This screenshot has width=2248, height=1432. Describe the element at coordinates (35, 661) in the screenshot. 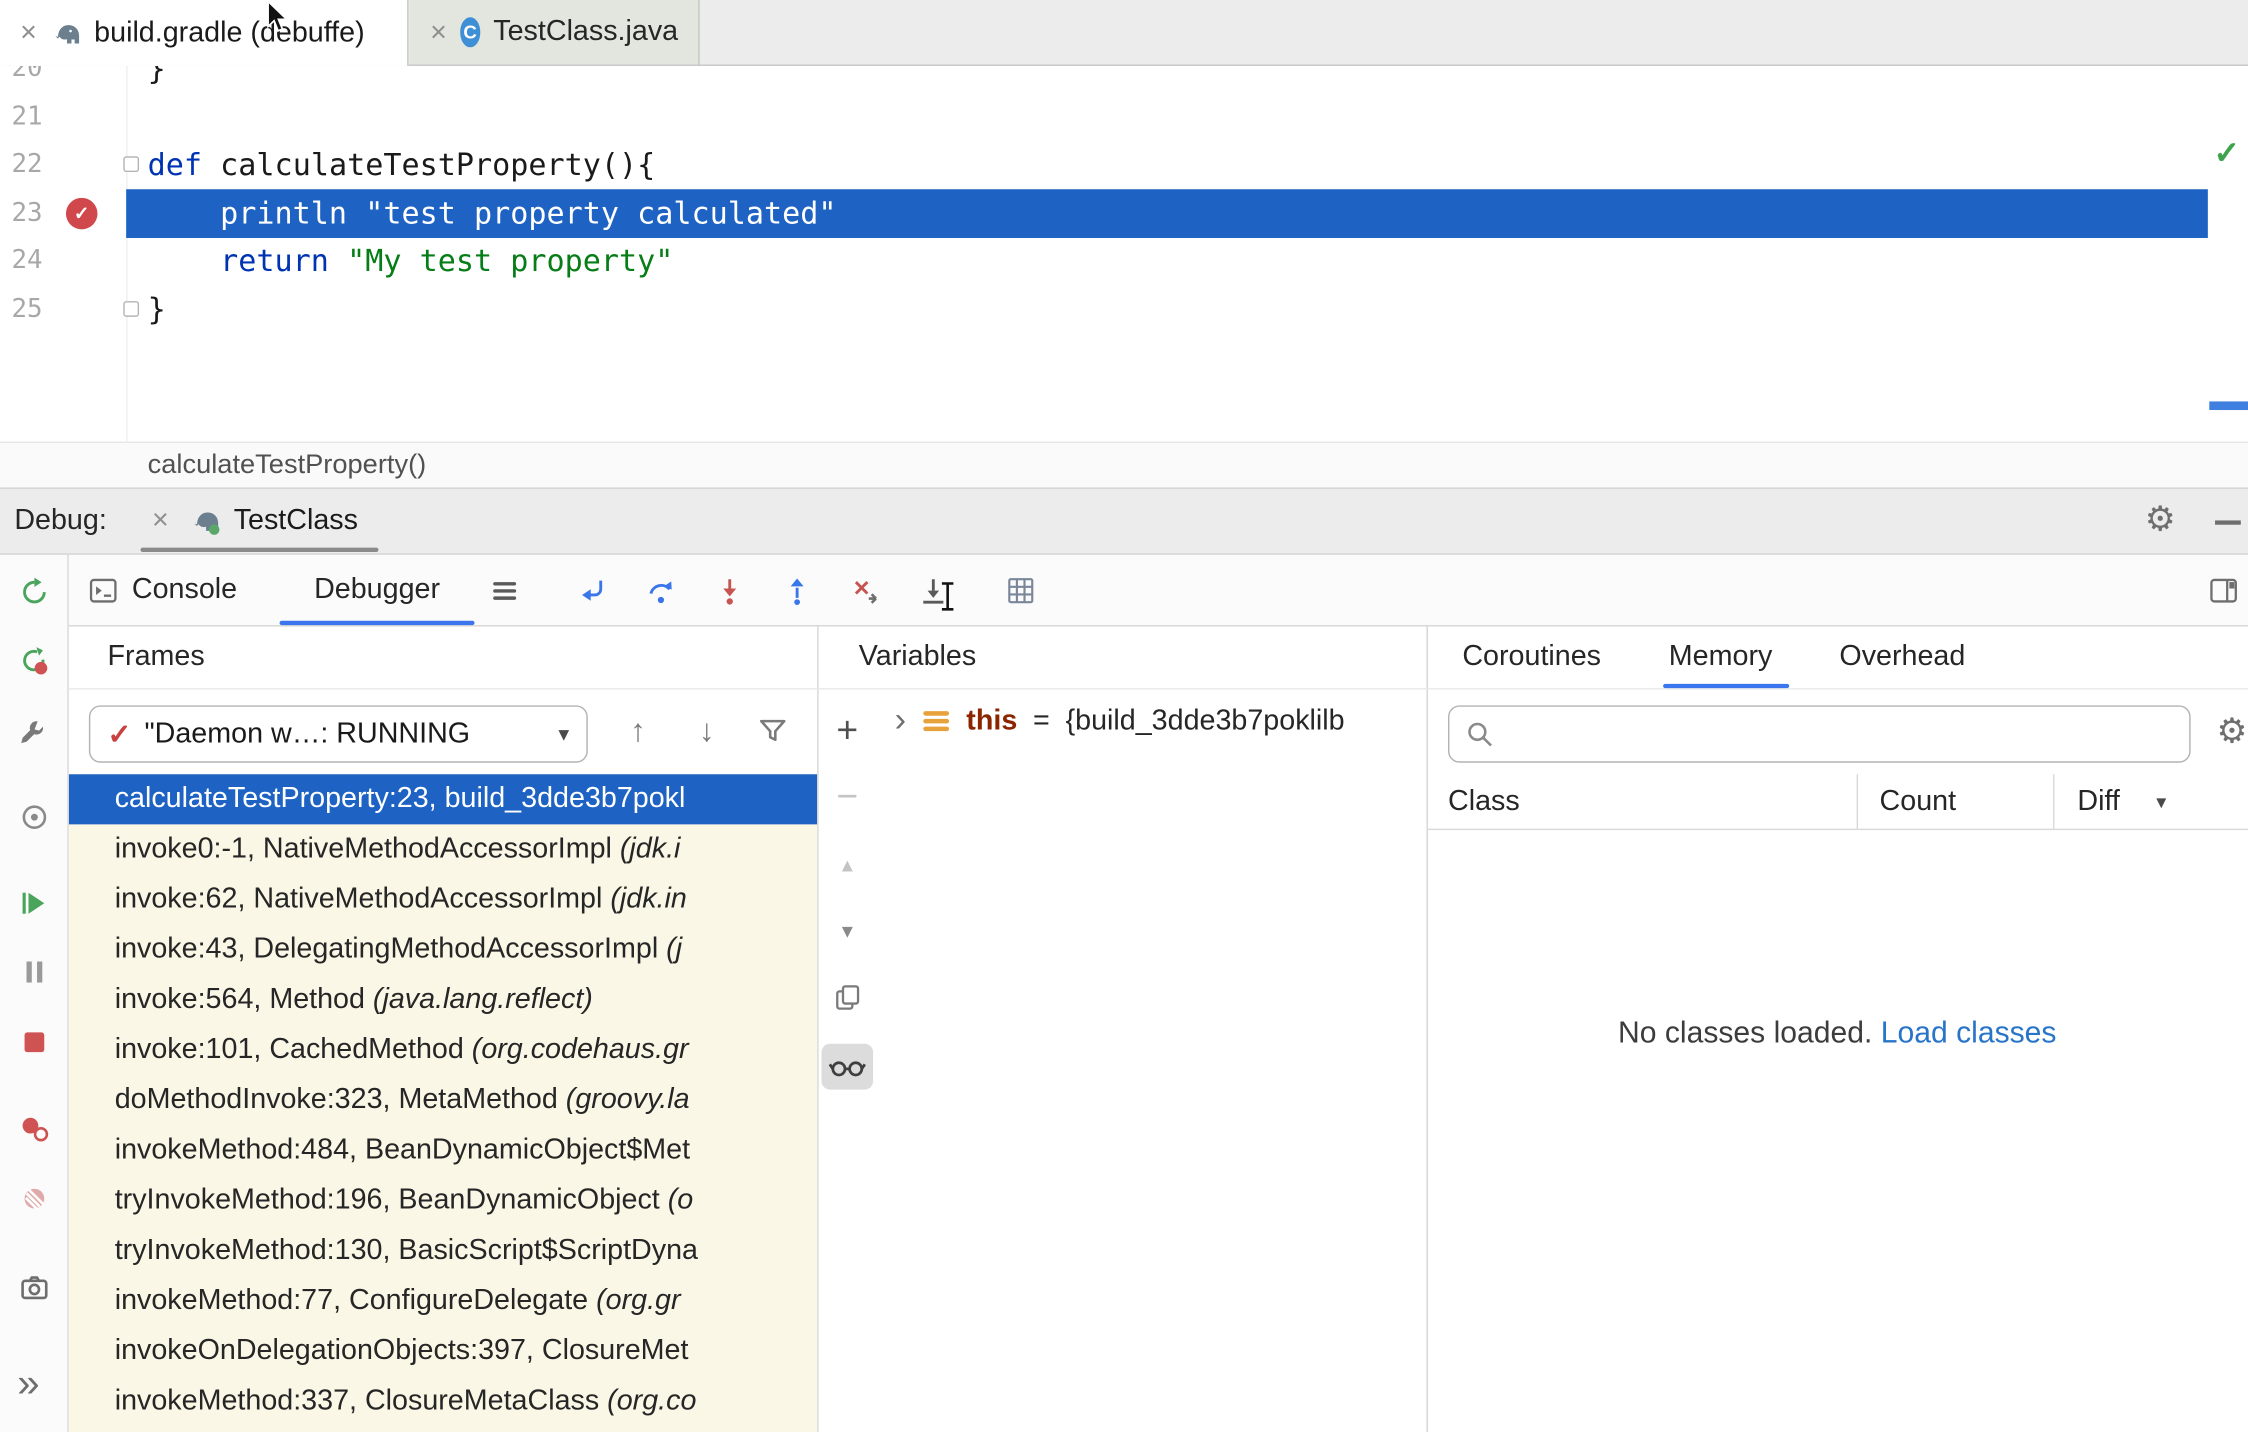

I see `rerun-failed-icon` at that location.